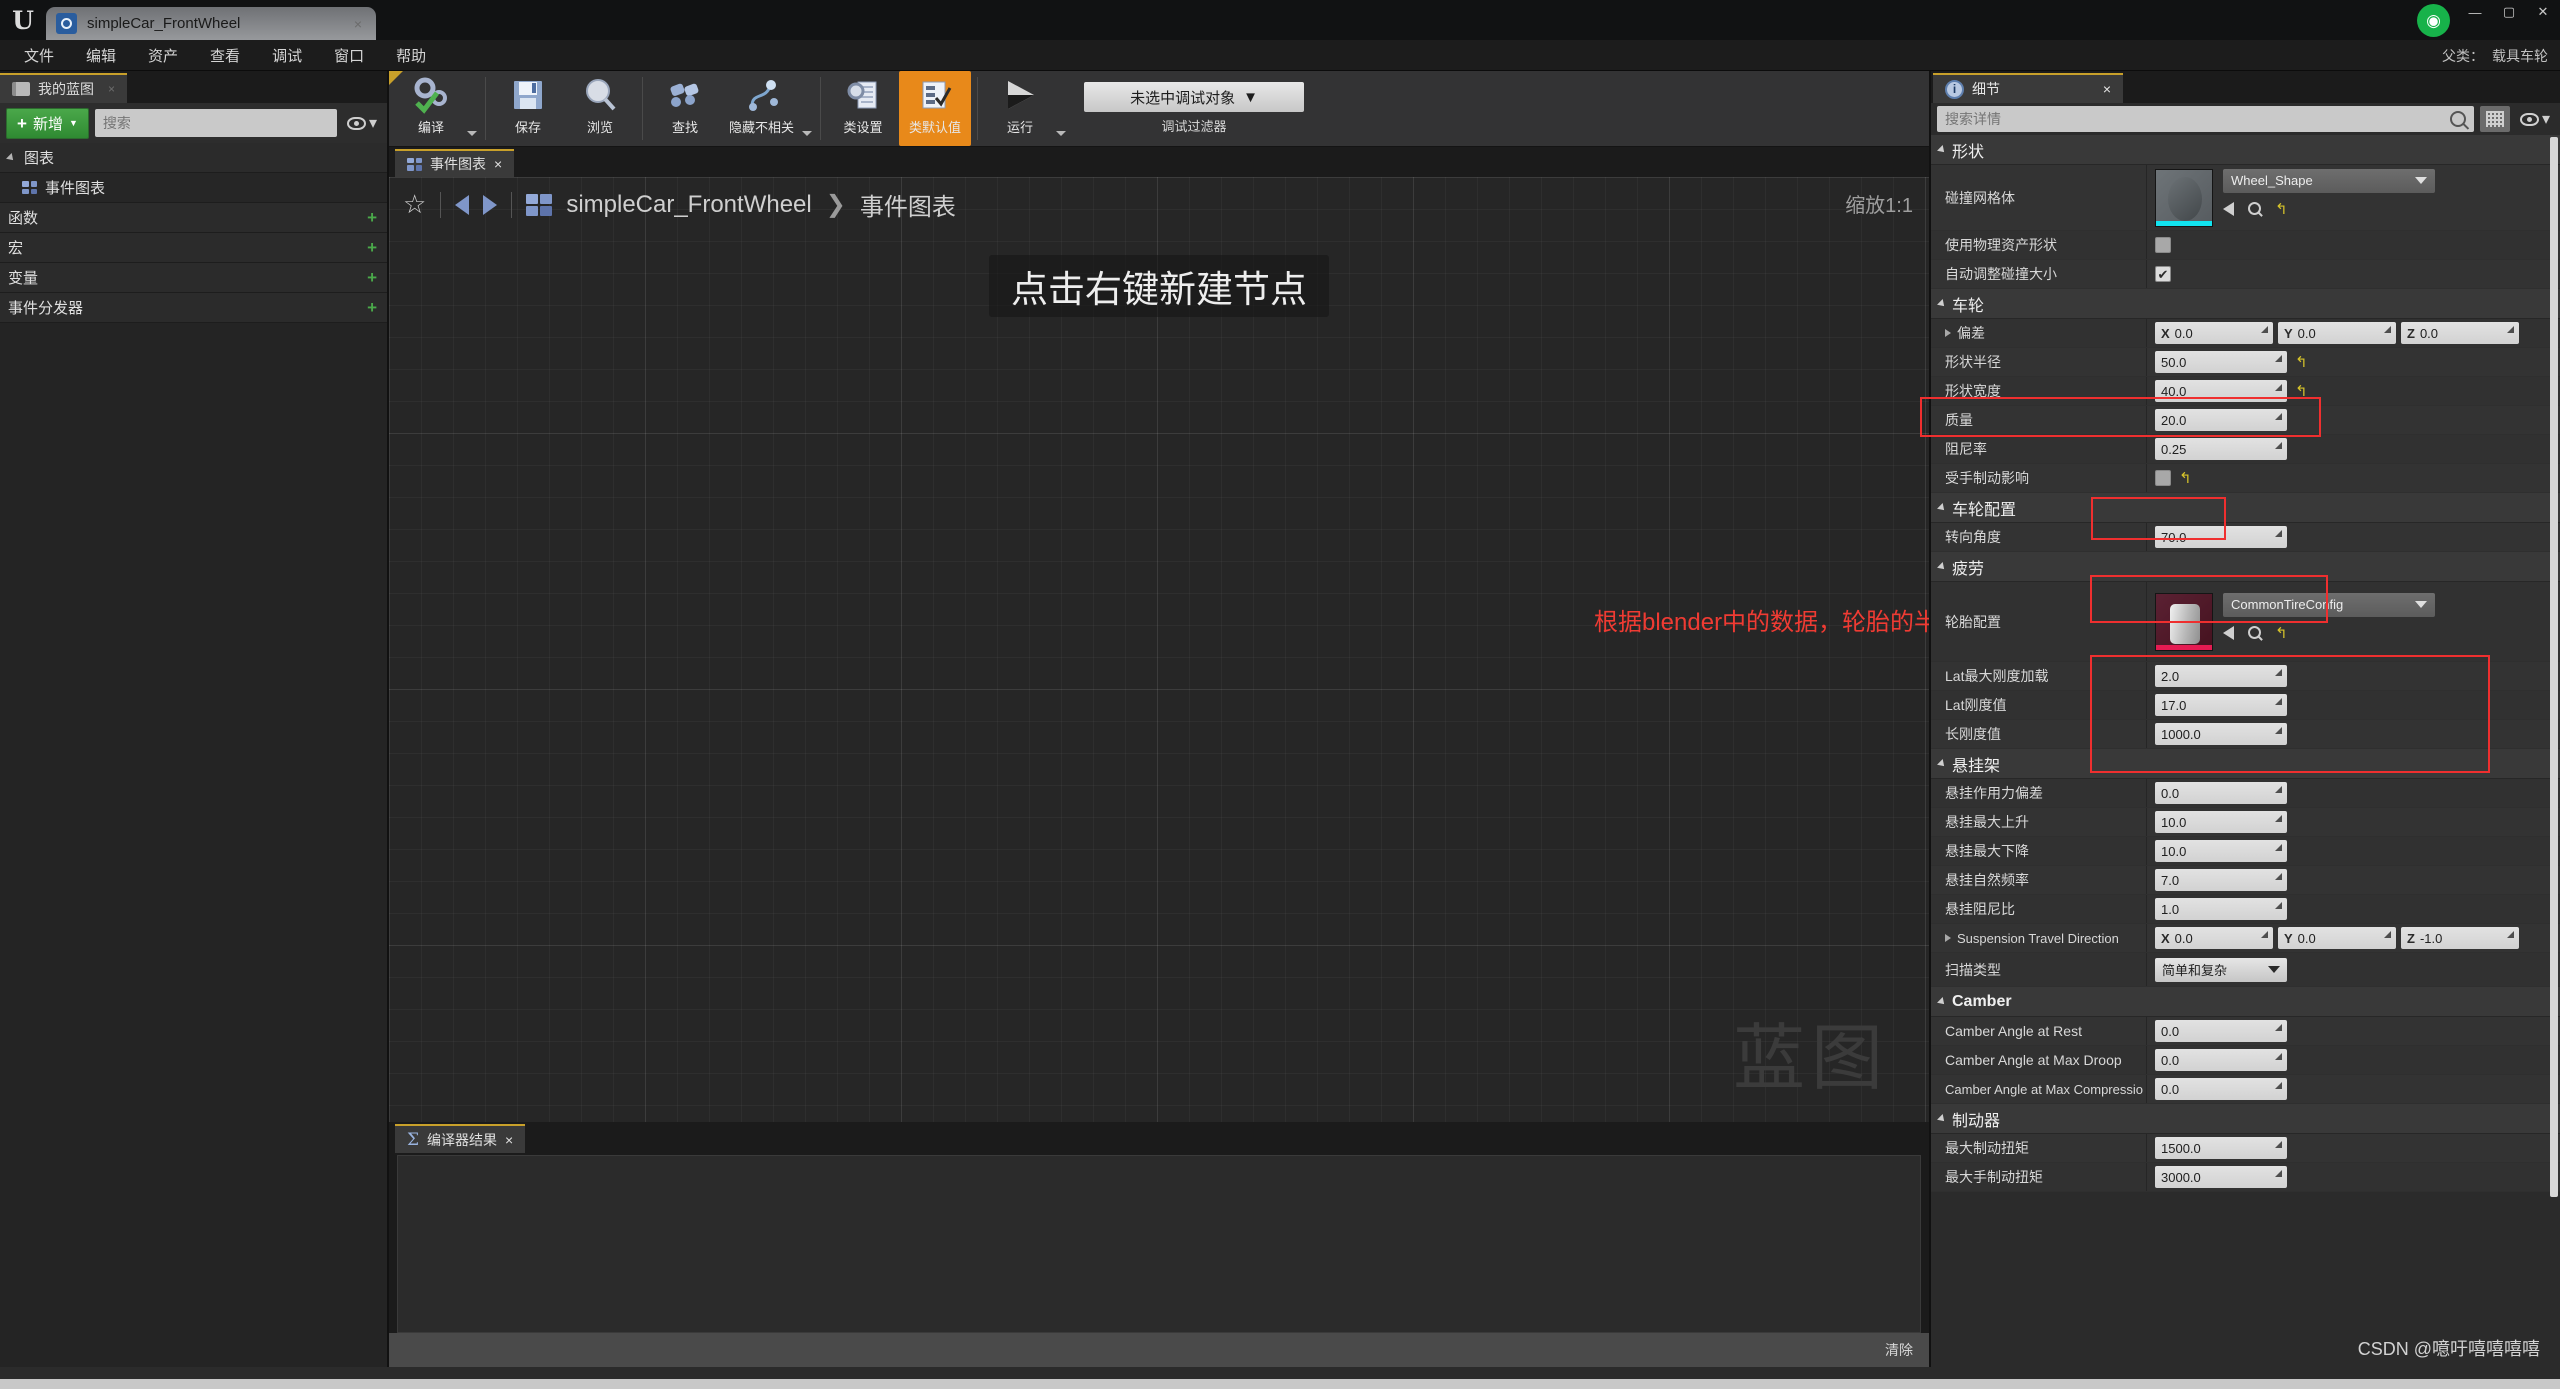 This screenshot has height=1389, width=2560. I want to click on hide-unrelated-chevron-down-icon, so click(807, 133).